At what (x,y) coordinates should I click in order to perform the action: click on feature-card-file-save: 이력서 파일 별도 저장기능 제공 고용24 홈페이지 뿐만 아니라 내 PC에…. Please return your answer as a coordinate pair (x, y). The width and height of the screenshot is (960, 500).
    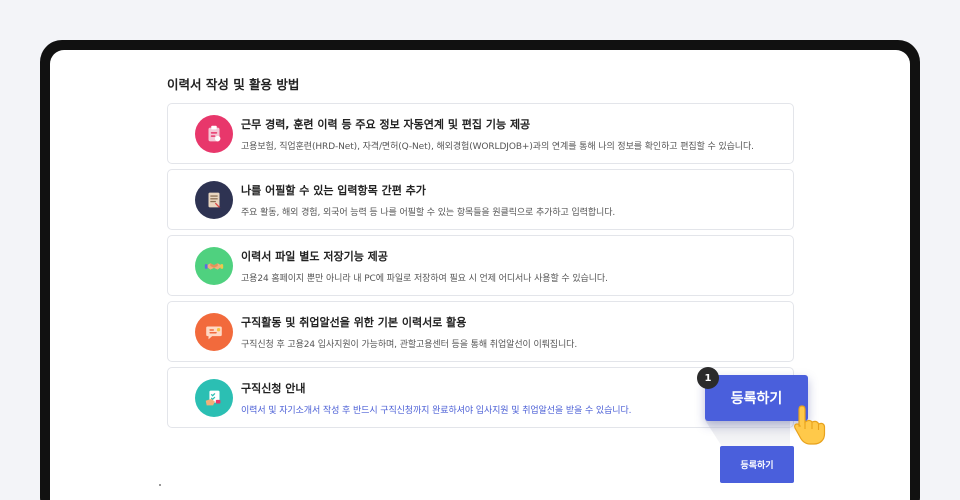
    Looking at the image, I should click on (480, 265).